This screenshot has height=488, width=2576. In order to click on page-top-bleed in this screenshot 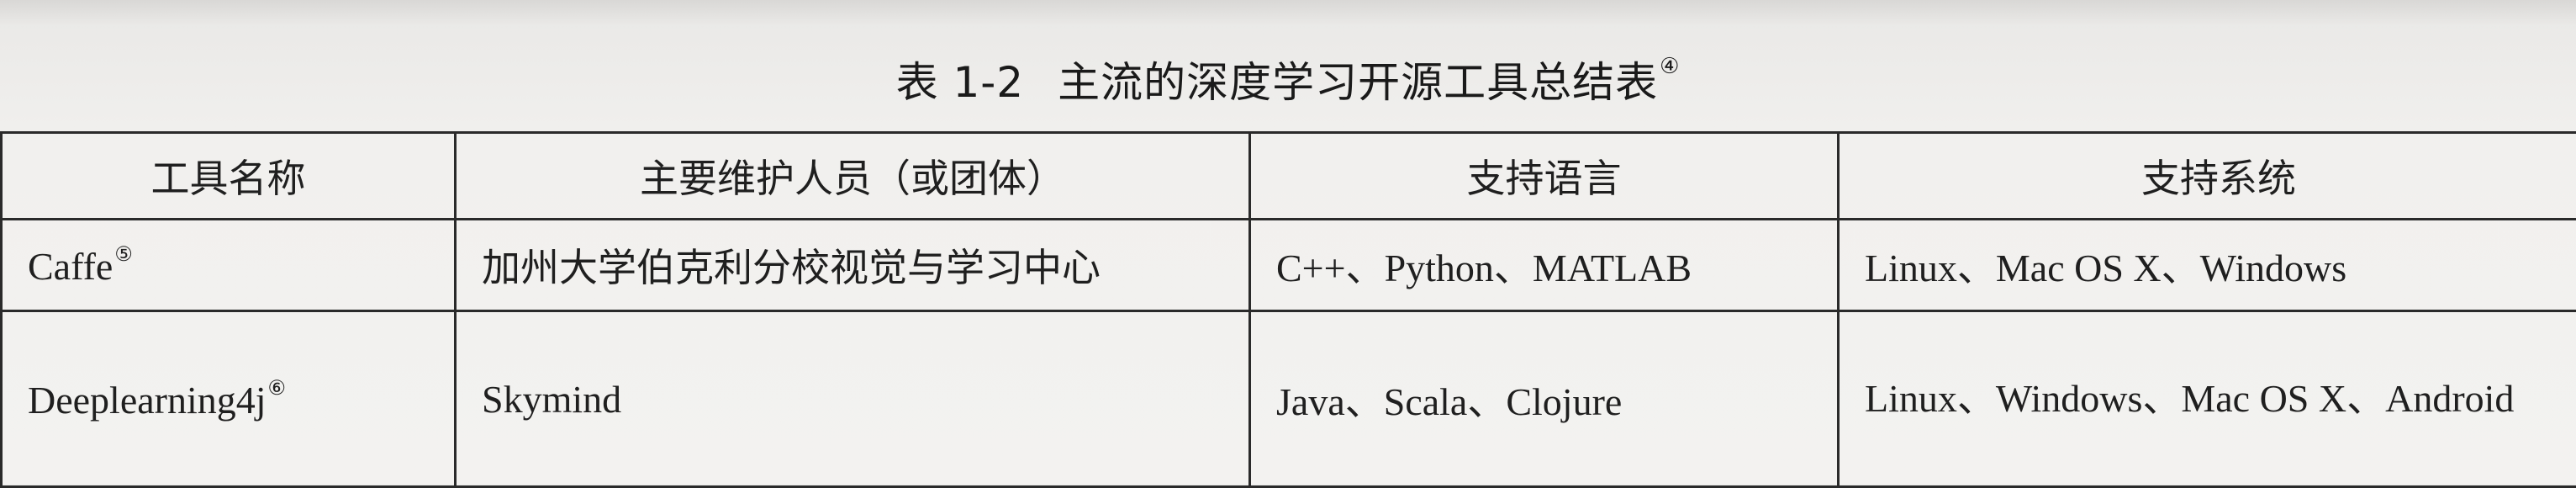, I will do `click(1288, 13)`.